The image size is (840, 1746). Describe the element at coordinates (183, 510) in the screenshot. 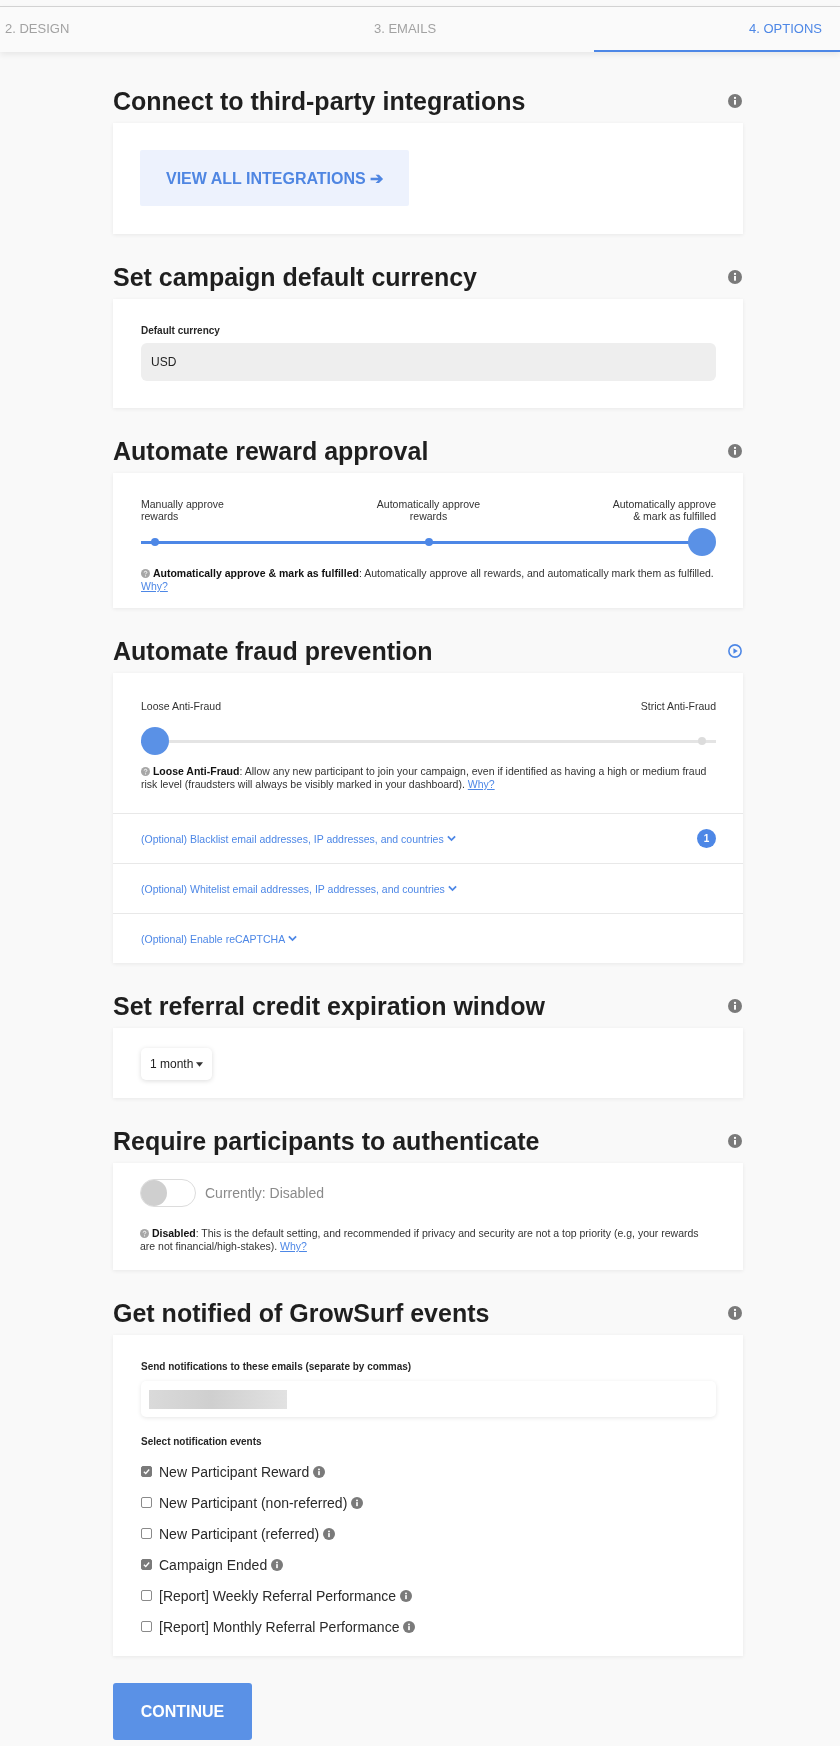

I see `slider-stop-label: Manually approve rewards` at that location.